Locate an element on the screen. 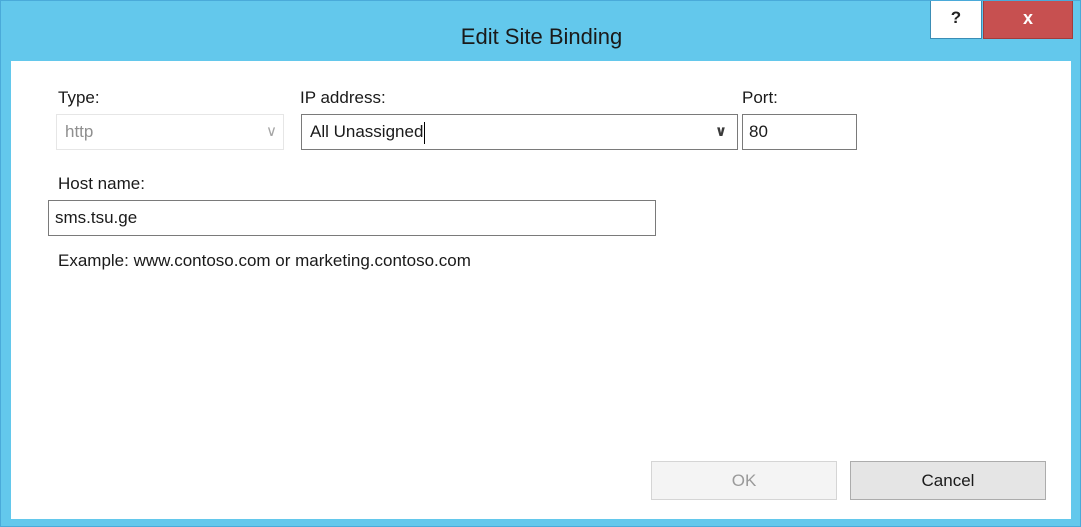  ip-address-label: IP address: is located at coordinates (343, 97).